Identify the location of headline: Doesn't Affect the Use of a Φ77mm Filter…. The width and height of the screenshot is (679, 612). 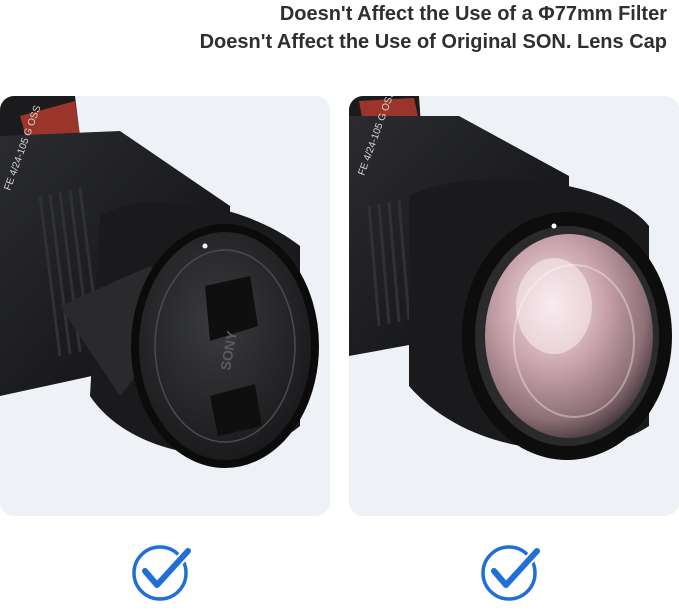
(433, 28).